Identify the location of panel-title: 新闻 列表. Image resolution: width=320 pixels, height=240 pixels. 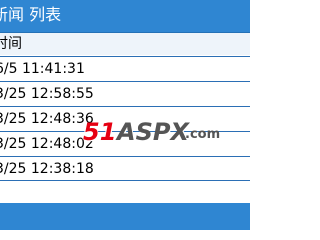
(31, 14).